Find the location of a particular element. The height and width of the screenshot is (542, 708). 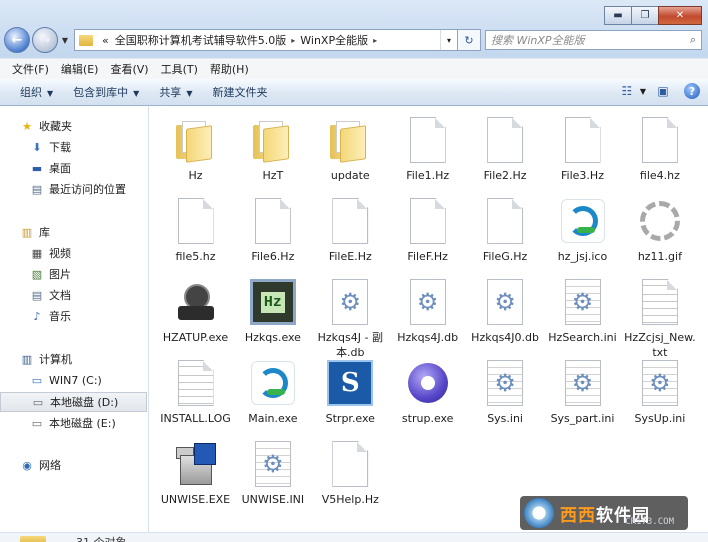

back-button: ← is located at coordinates (17, 40).